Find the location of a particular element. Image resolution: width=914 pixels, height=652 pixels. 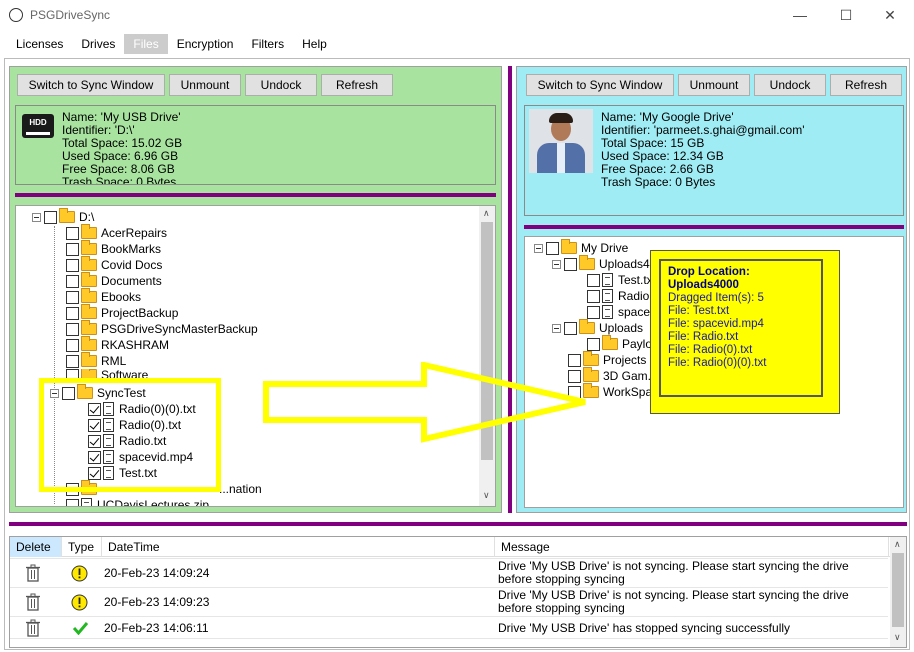

maximize-button: ☐ is located at coordinates (846, 15).